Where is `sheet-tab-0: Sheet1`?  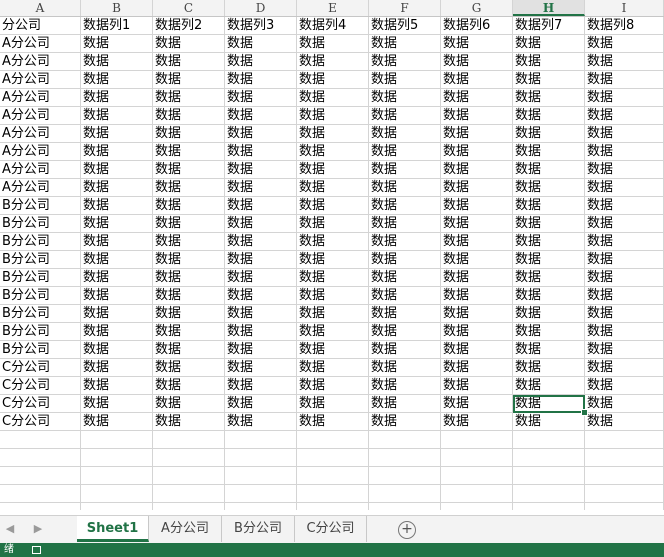
sheet-tab-0: Sheet1 is located at coordinates (113, 529).